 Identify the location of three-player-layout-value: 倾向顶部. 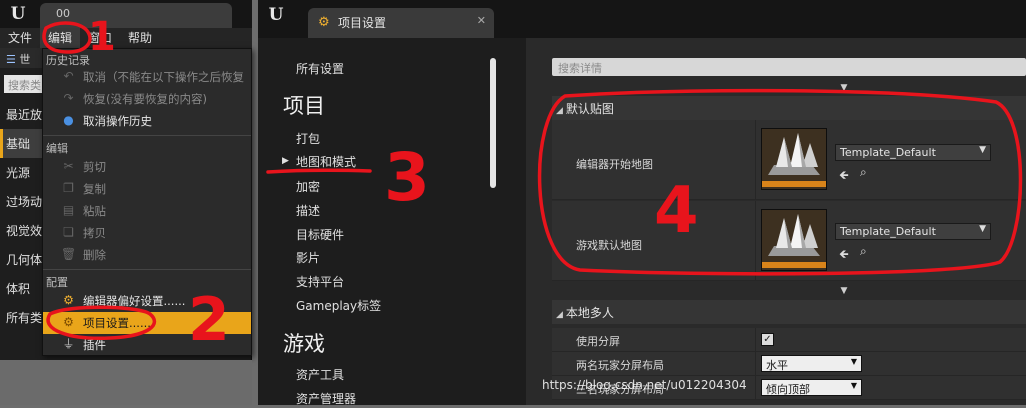
(788, 389).